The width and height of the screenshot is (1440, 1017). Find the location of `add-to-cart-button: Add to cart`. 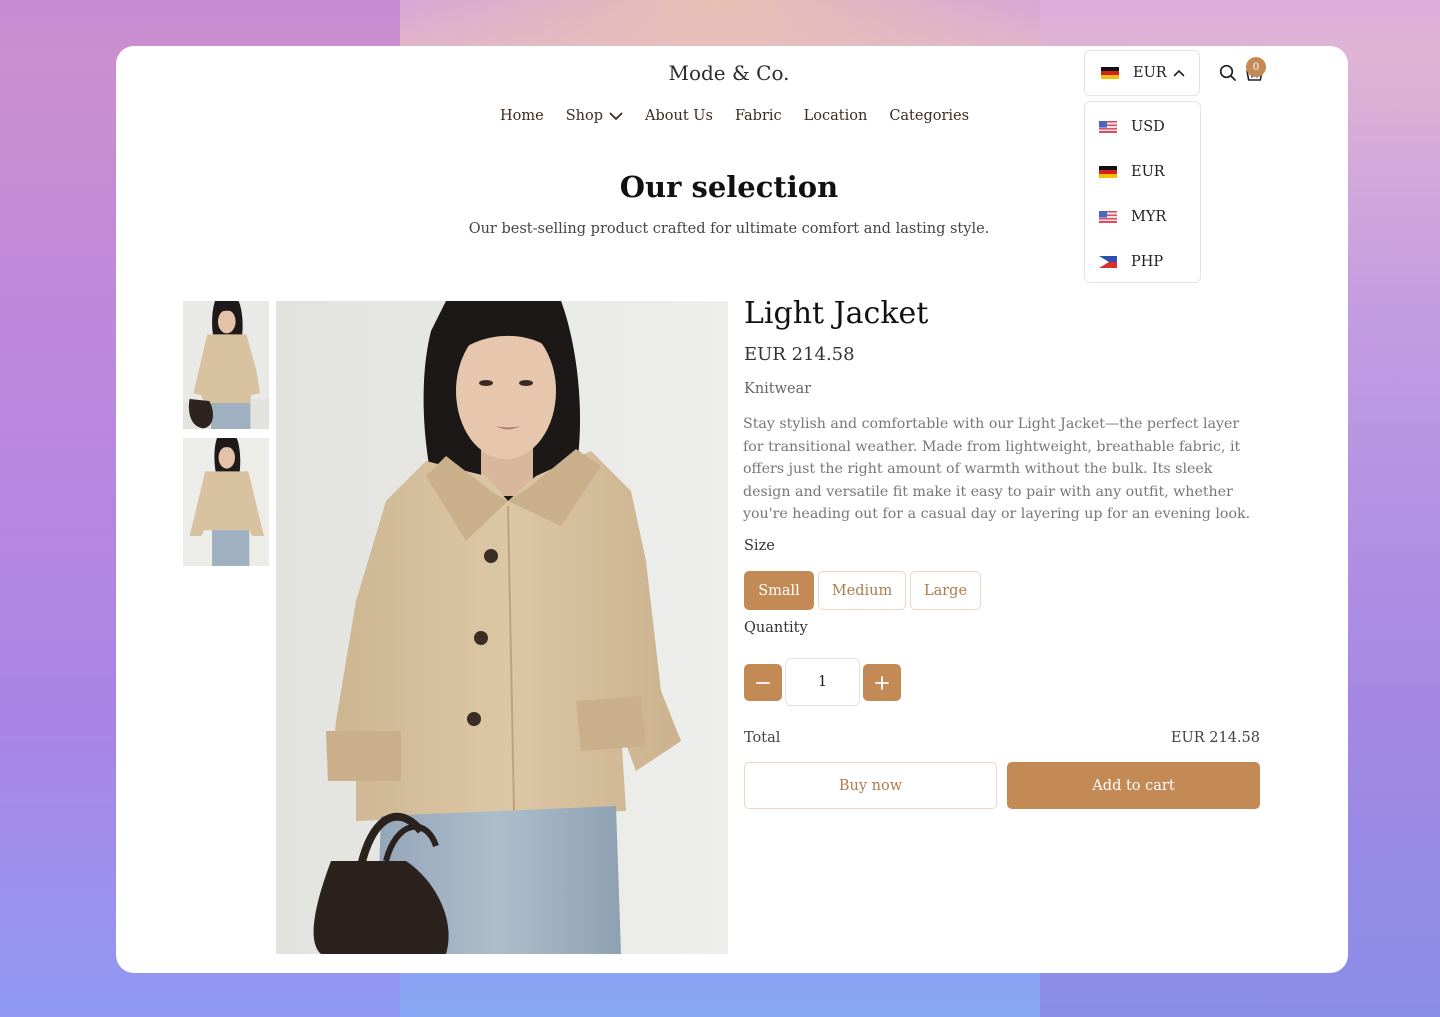

add-to-cart-button: Add to cart is located at coordinates (1133, 785).